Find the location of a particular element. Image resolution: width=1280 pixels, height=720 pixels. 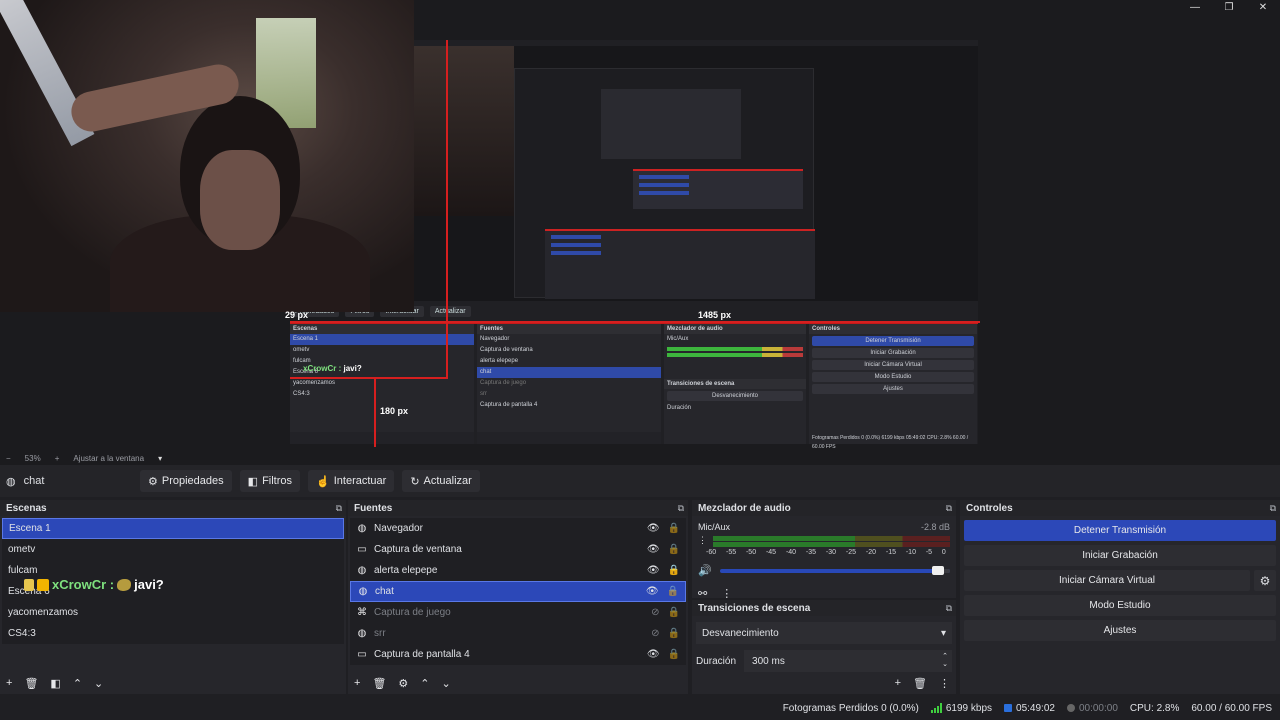

minimize-button: — is located at coordinates (1195, 7).